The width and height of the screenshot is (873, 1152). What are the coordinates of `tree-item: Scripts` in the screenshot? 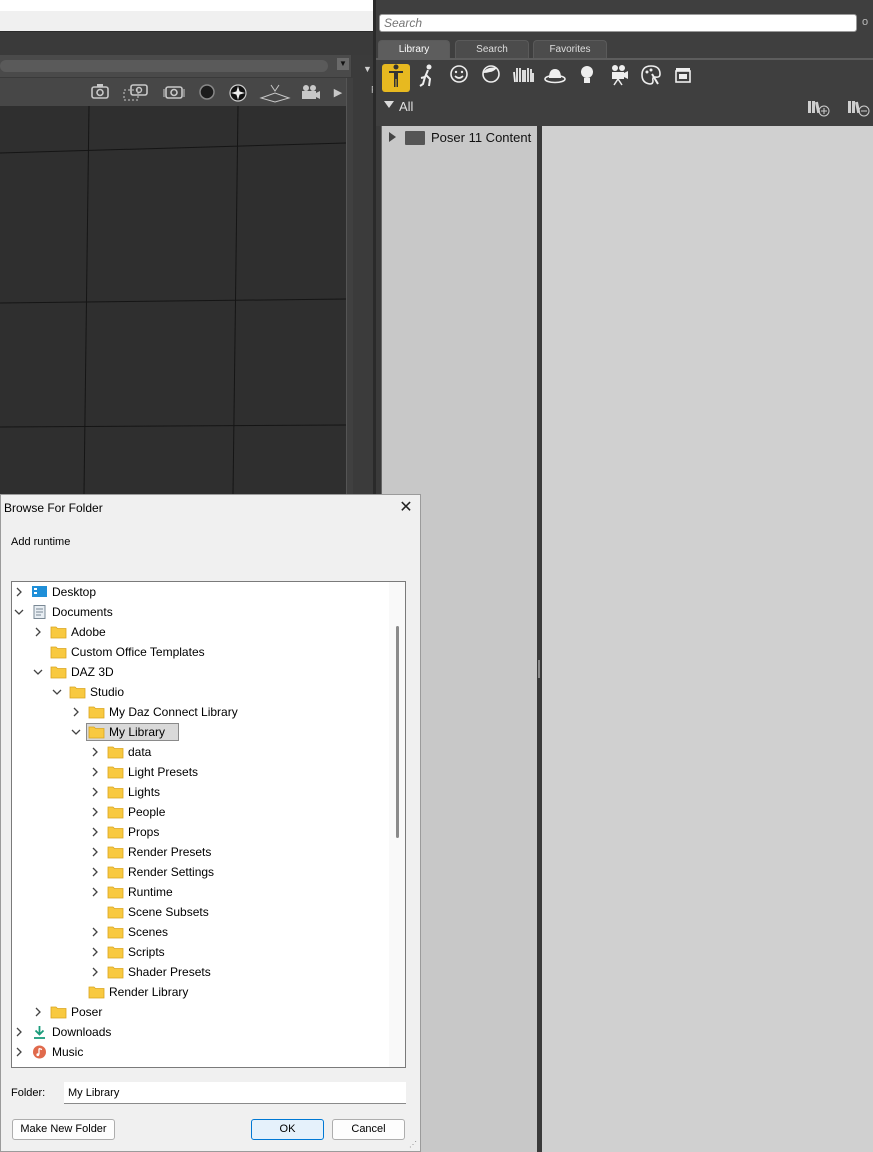 It's located at (146, 952).